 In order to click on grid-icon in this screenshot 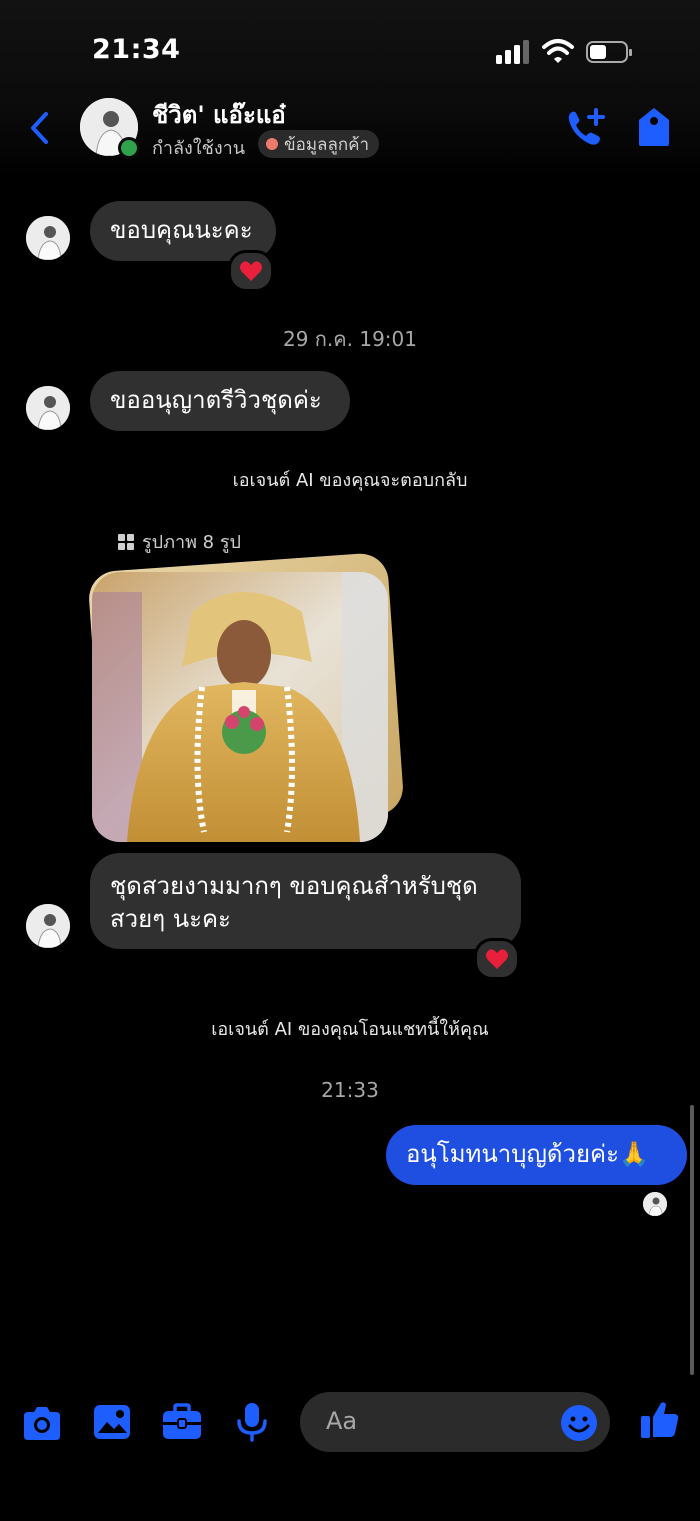, I will do `click(126, 541)`.